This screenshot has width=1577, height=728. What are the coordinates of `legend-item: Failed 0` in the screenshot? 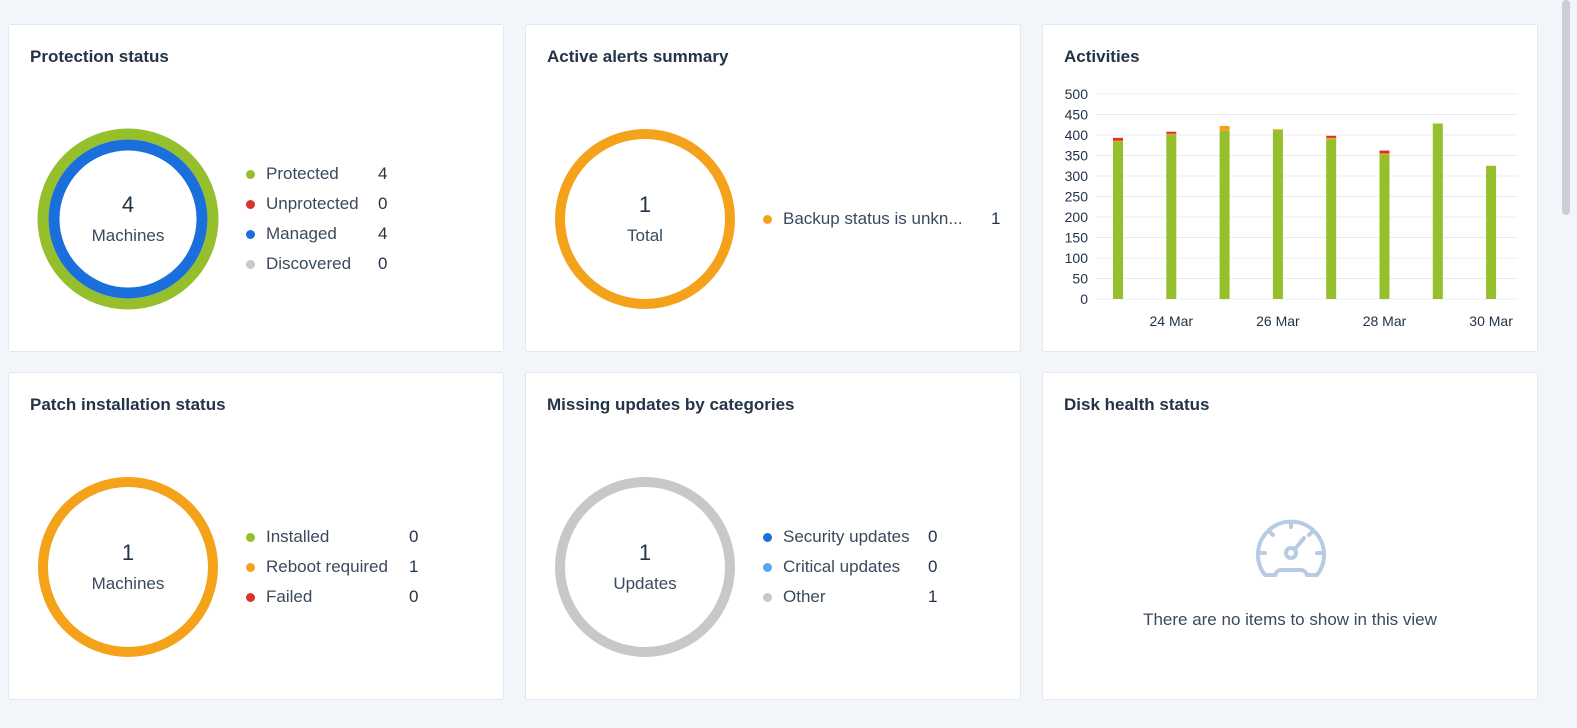 It's located at (332, 597).